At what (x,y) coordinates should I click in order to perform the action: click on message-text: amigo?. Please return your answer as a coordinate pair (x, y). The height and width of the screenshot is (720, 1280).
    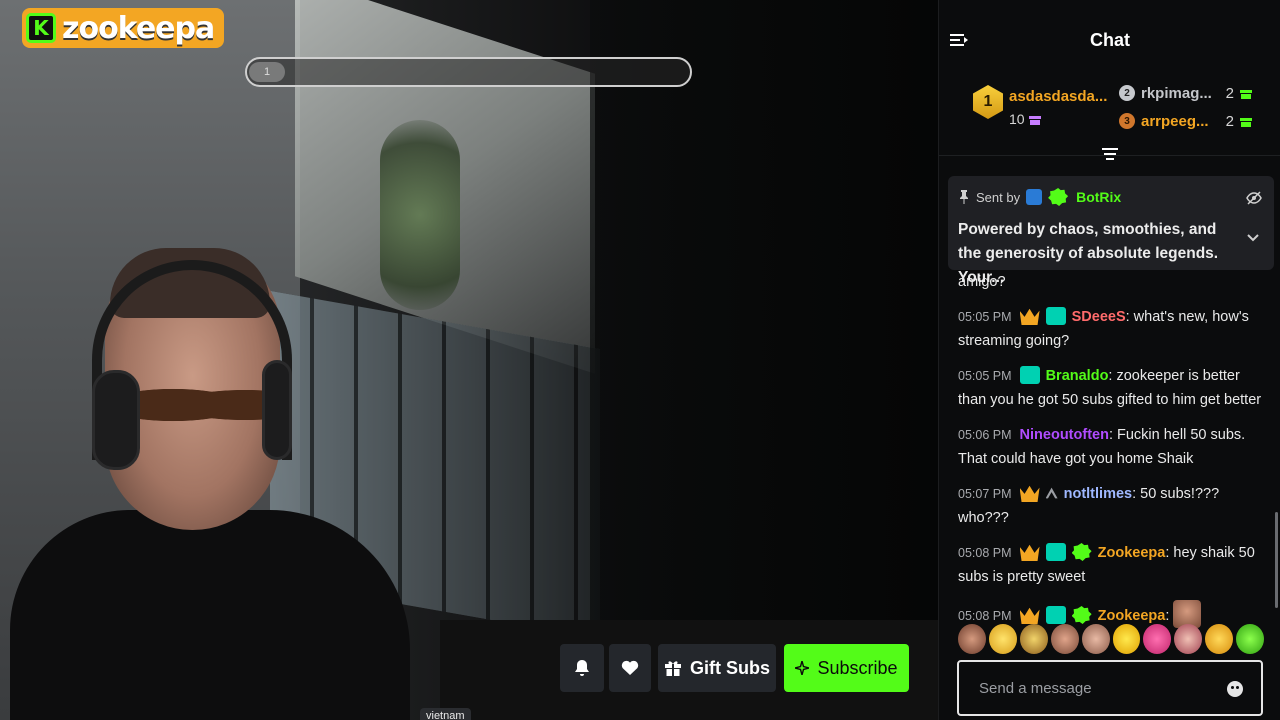
    Looking at the image, I should click on (982, 282).